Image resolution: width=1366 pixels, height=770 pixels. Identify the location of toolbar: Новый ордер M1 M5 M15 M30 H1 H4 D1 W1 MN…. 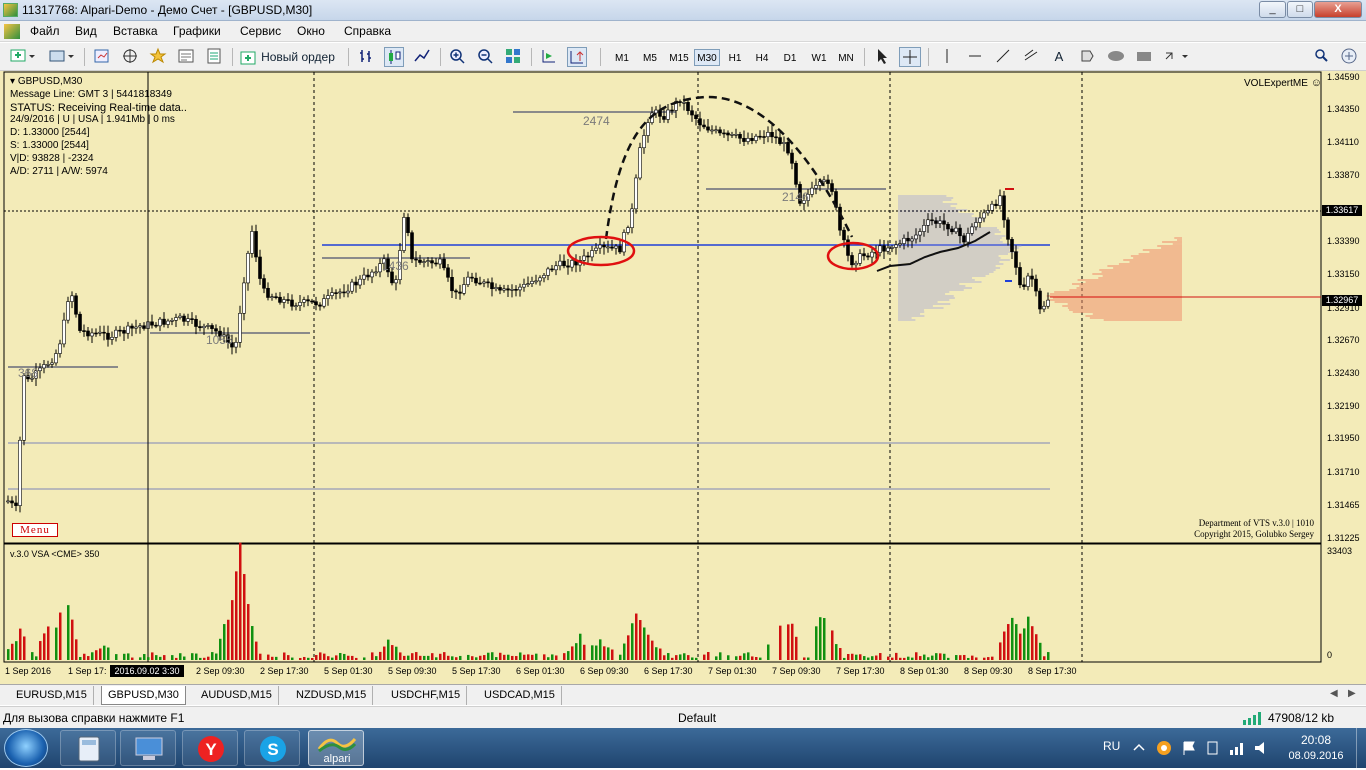
(683, 57).